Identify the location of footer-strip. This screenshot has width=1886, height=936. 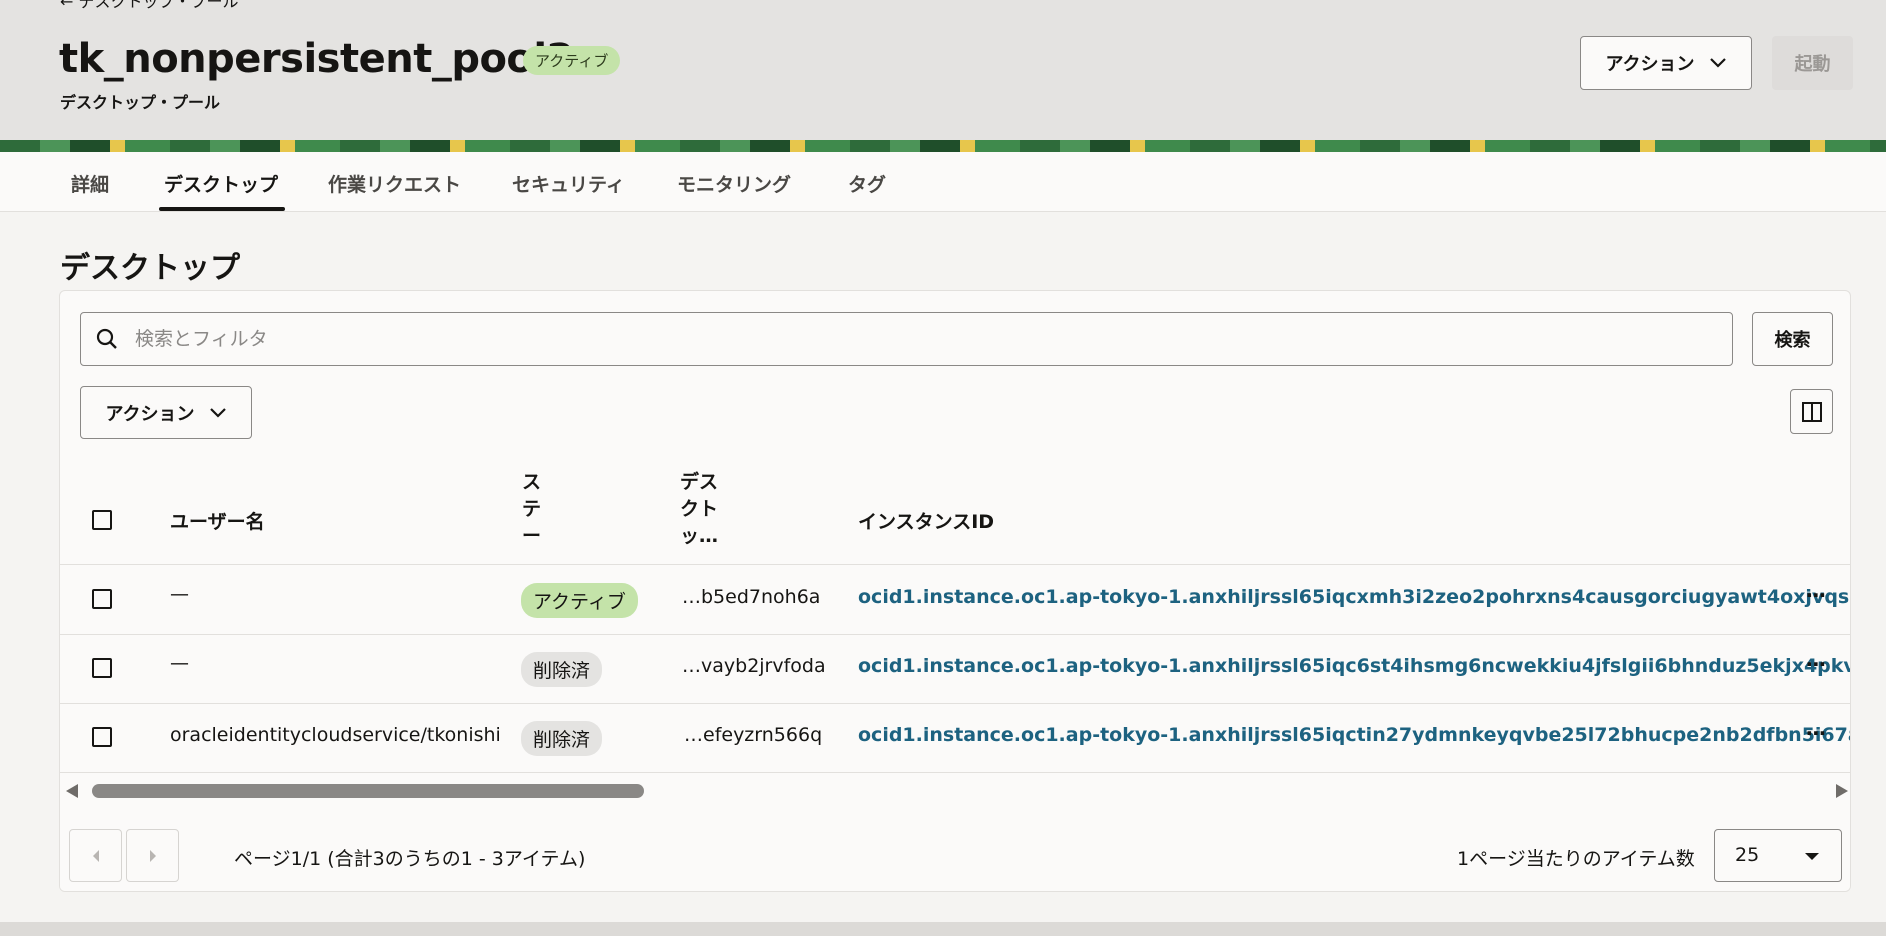
(943, 929).